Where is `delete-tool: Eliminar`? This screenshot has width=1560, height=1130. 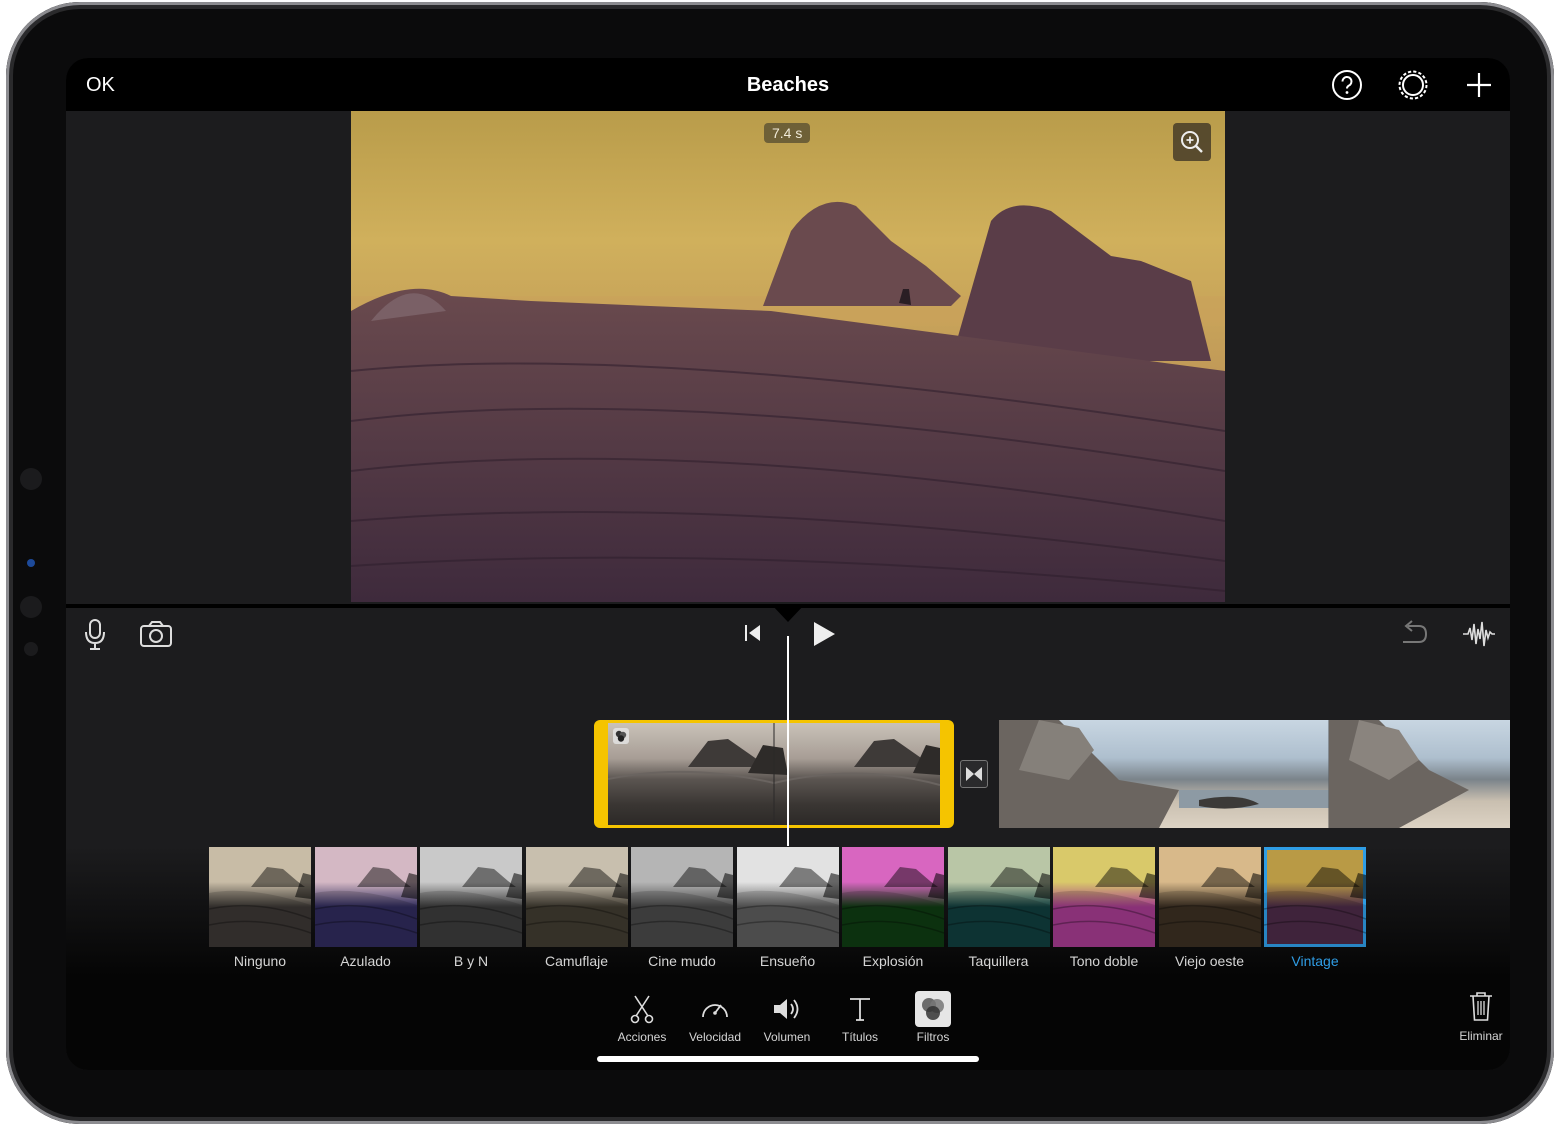 delete-tool: Eliminar is located at coordinates (1481, 1016).